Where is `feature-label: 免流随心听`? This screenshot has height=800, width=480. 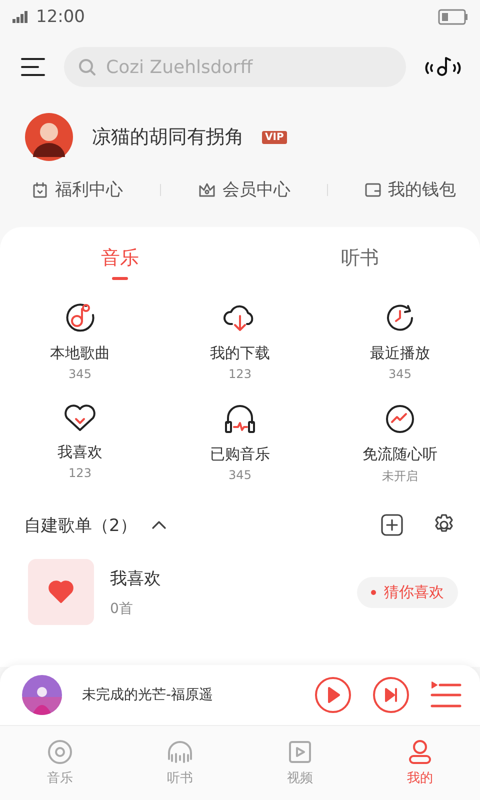 feature-label: 免流随心听 is located at coordinates (400, 454).